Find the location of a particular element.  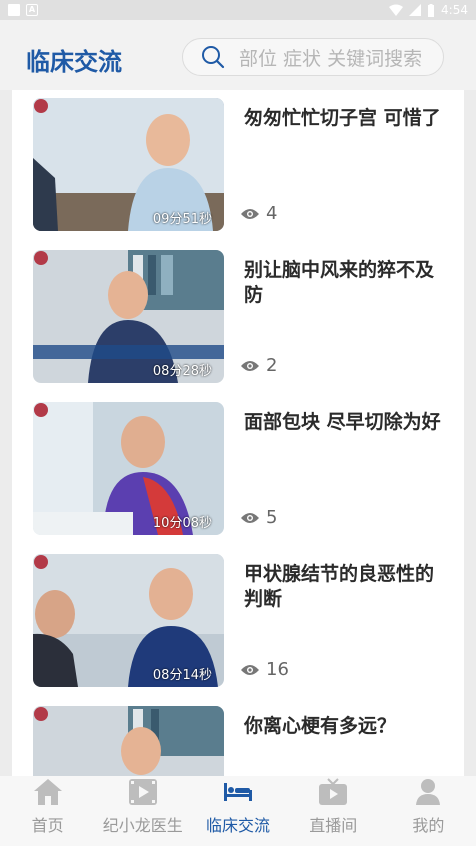

video-thumbnail: 09分51秒 is located at coordinates (128, 164).